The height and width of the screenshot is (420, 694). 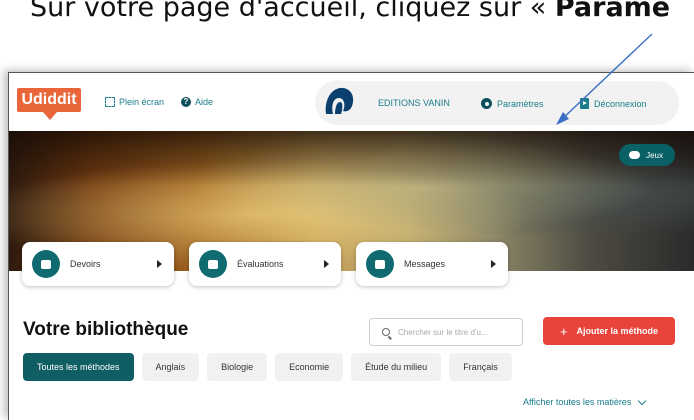 I want to click on chip-economie: Economie, so click(x=309, y=367).